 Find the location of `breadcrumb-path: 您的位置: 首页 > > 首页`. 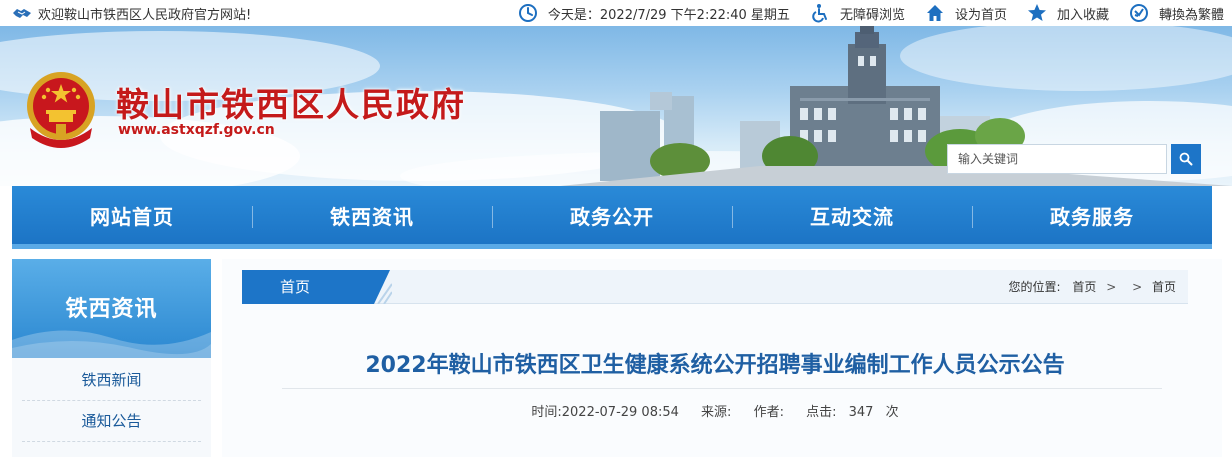

breadcrumb-path: 您的位置: 首页 > > 首页 is located at coordinates (1092, 287).